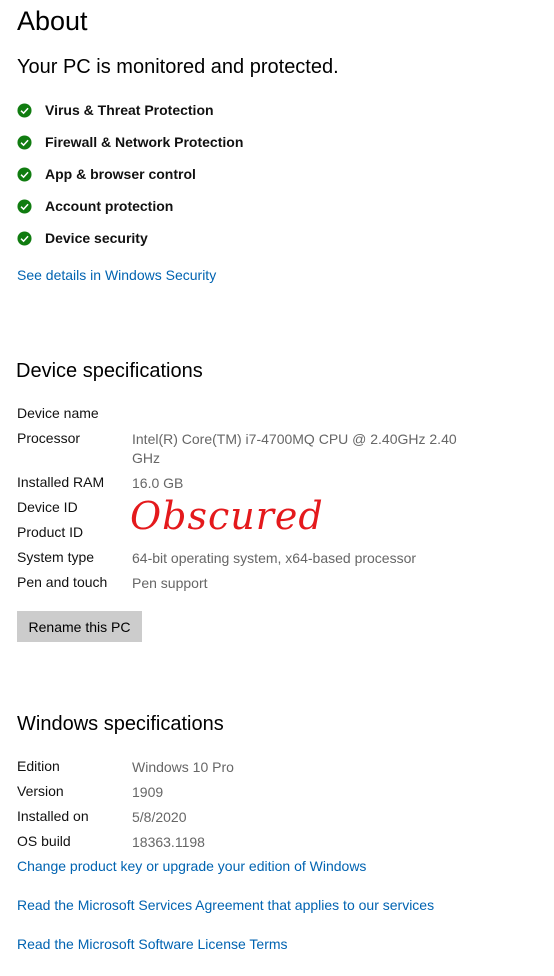 The height and width of the screenshot is (976, 554). I want to click on security-item-app-browser: App & browser control, so click(106, 174).